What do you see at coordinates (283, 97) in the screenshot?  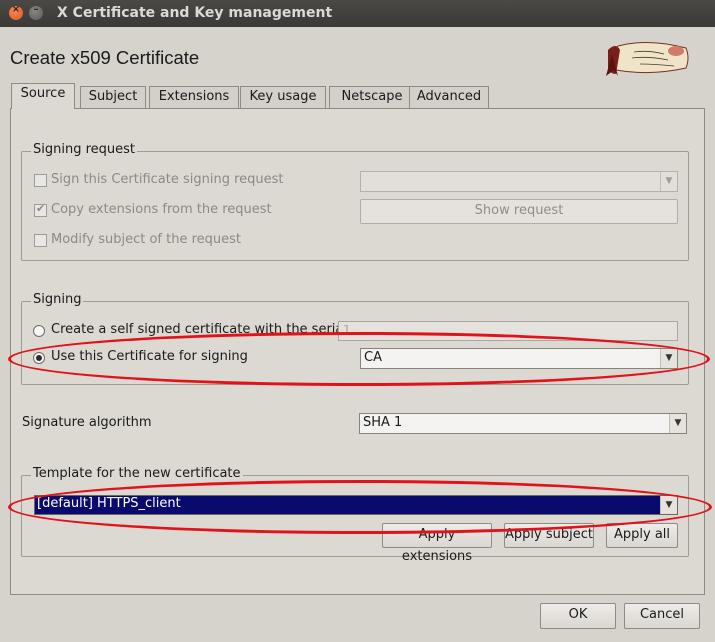 I see `tab-key-usage: Key usage` at bounding box center [283, 97].